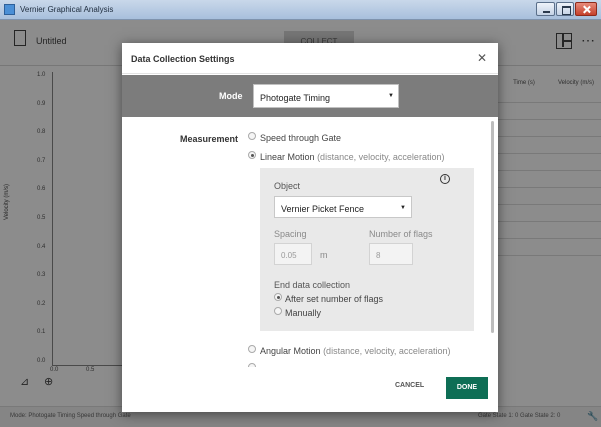 The height and width of the screenshot is (427, 601). What do you see at coordinates (287, 157) in the screenshot?
I see `option-label: Linear Motion` at bounding box center [287, 157].